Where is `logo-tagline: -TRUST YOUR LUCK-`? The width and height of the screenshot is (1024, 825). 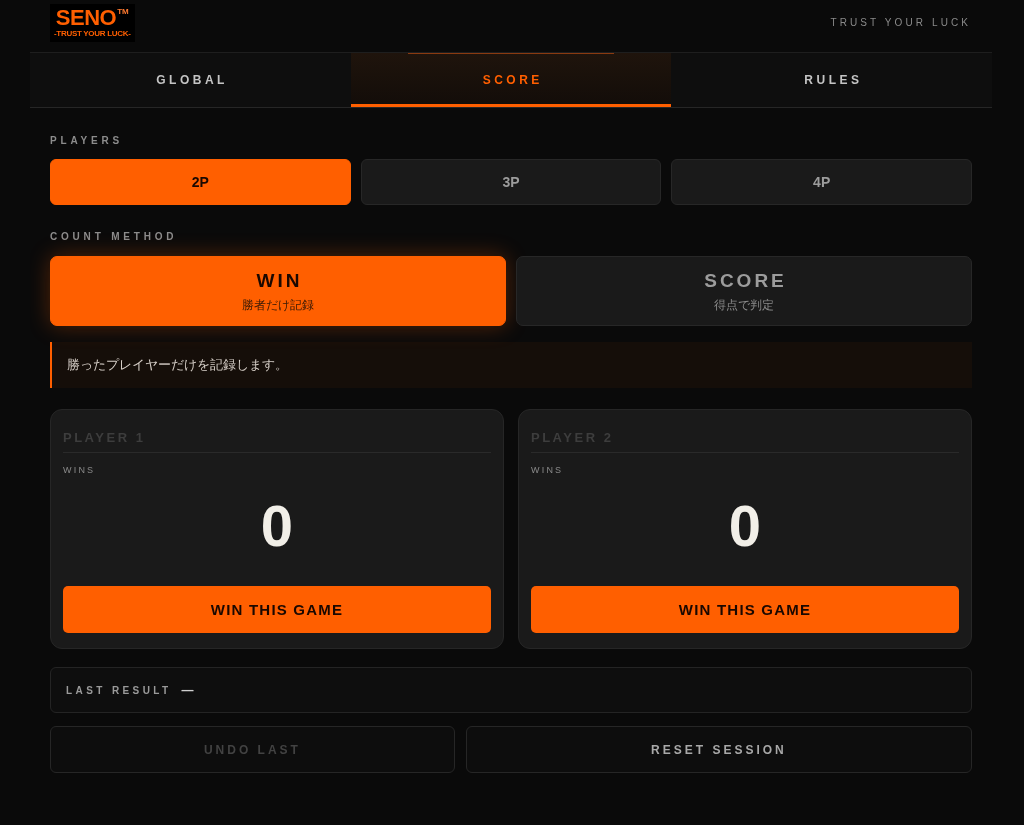 logo-tagline: -TRUST YOUR LUCK- is located at coordinates (92, 33).